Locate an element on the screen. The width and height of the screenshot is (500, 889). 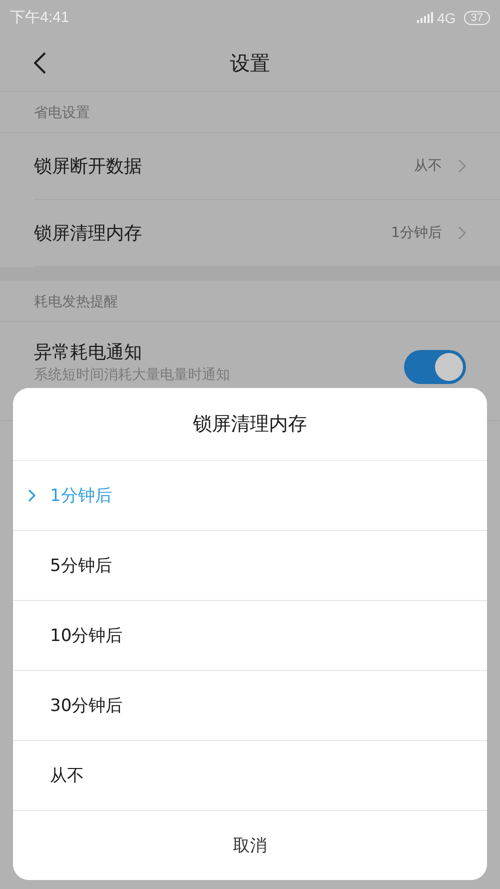
battery-level: 37 is located at coordinates (477, 17).